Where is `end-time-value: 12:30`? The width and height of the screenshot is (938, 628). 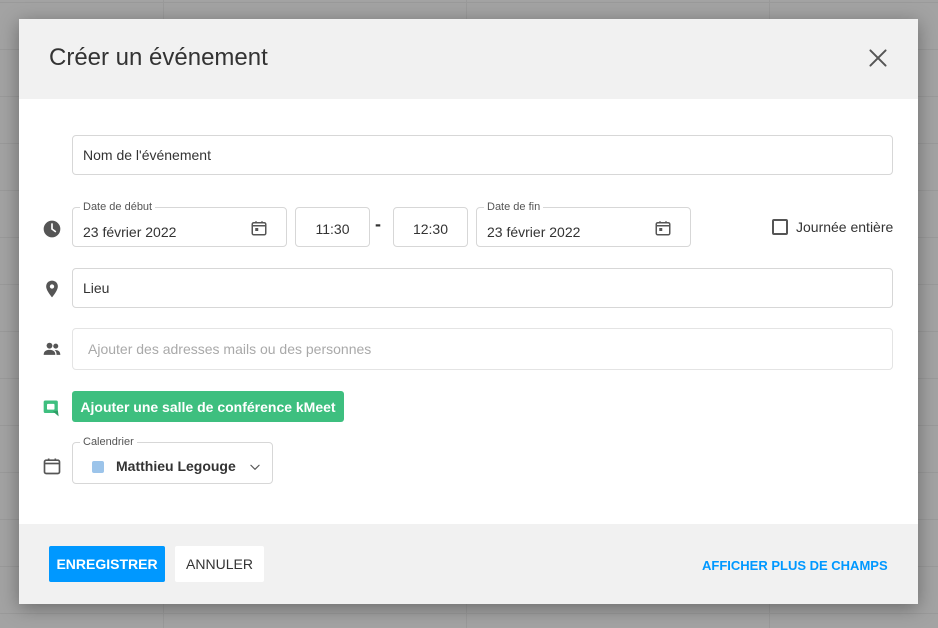 end-time-value: 12:30 is located at coordinates (430, 229).